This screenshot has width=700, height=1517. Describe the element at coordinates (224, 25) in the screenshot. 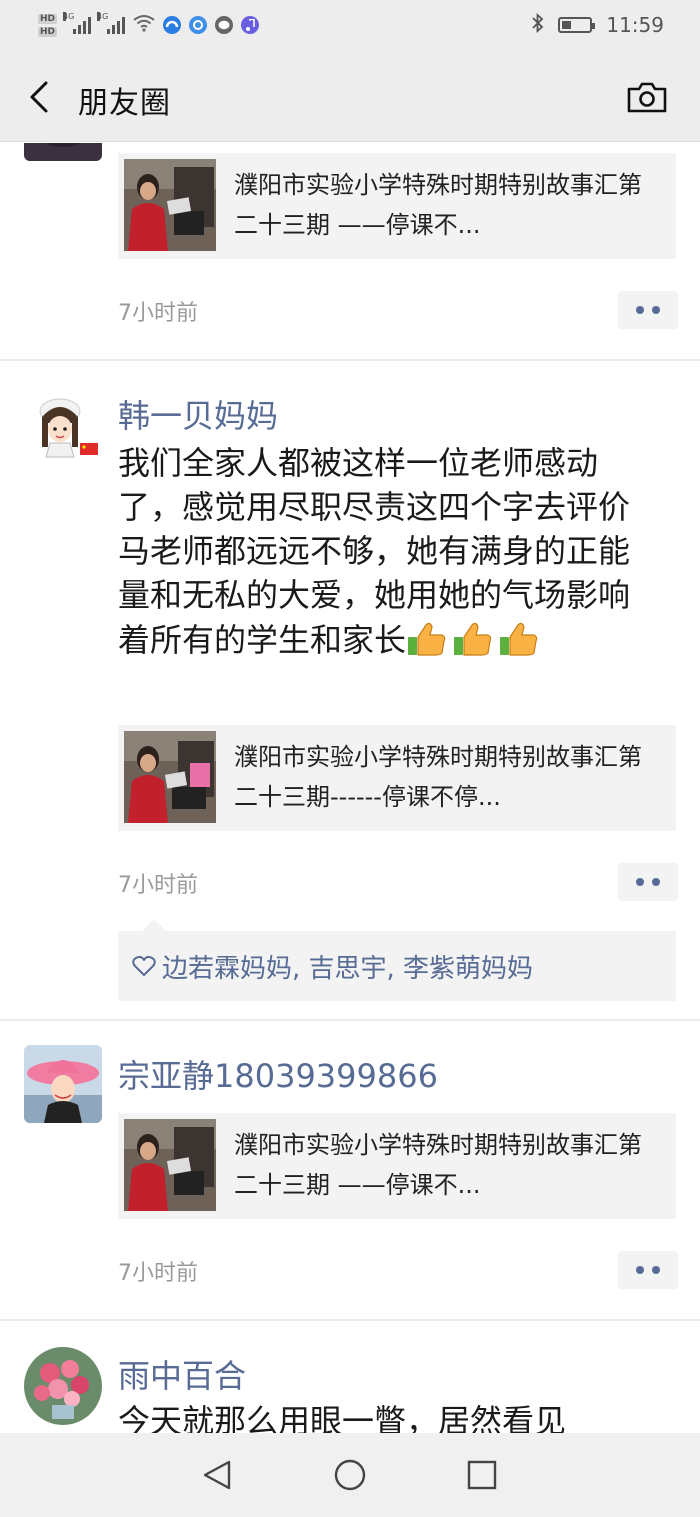

I see `message-notification-icon` at that location.